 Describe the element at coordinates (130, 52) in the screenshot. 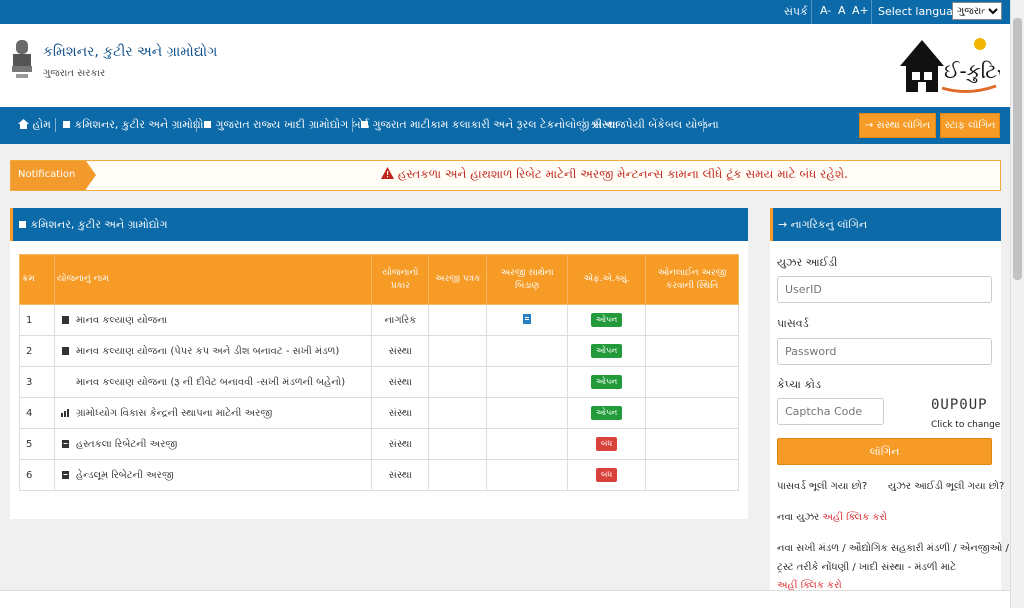

I see `org-name: કમિશનર, કુટીર અને ગ્રામોદ્યોગ` at that location.